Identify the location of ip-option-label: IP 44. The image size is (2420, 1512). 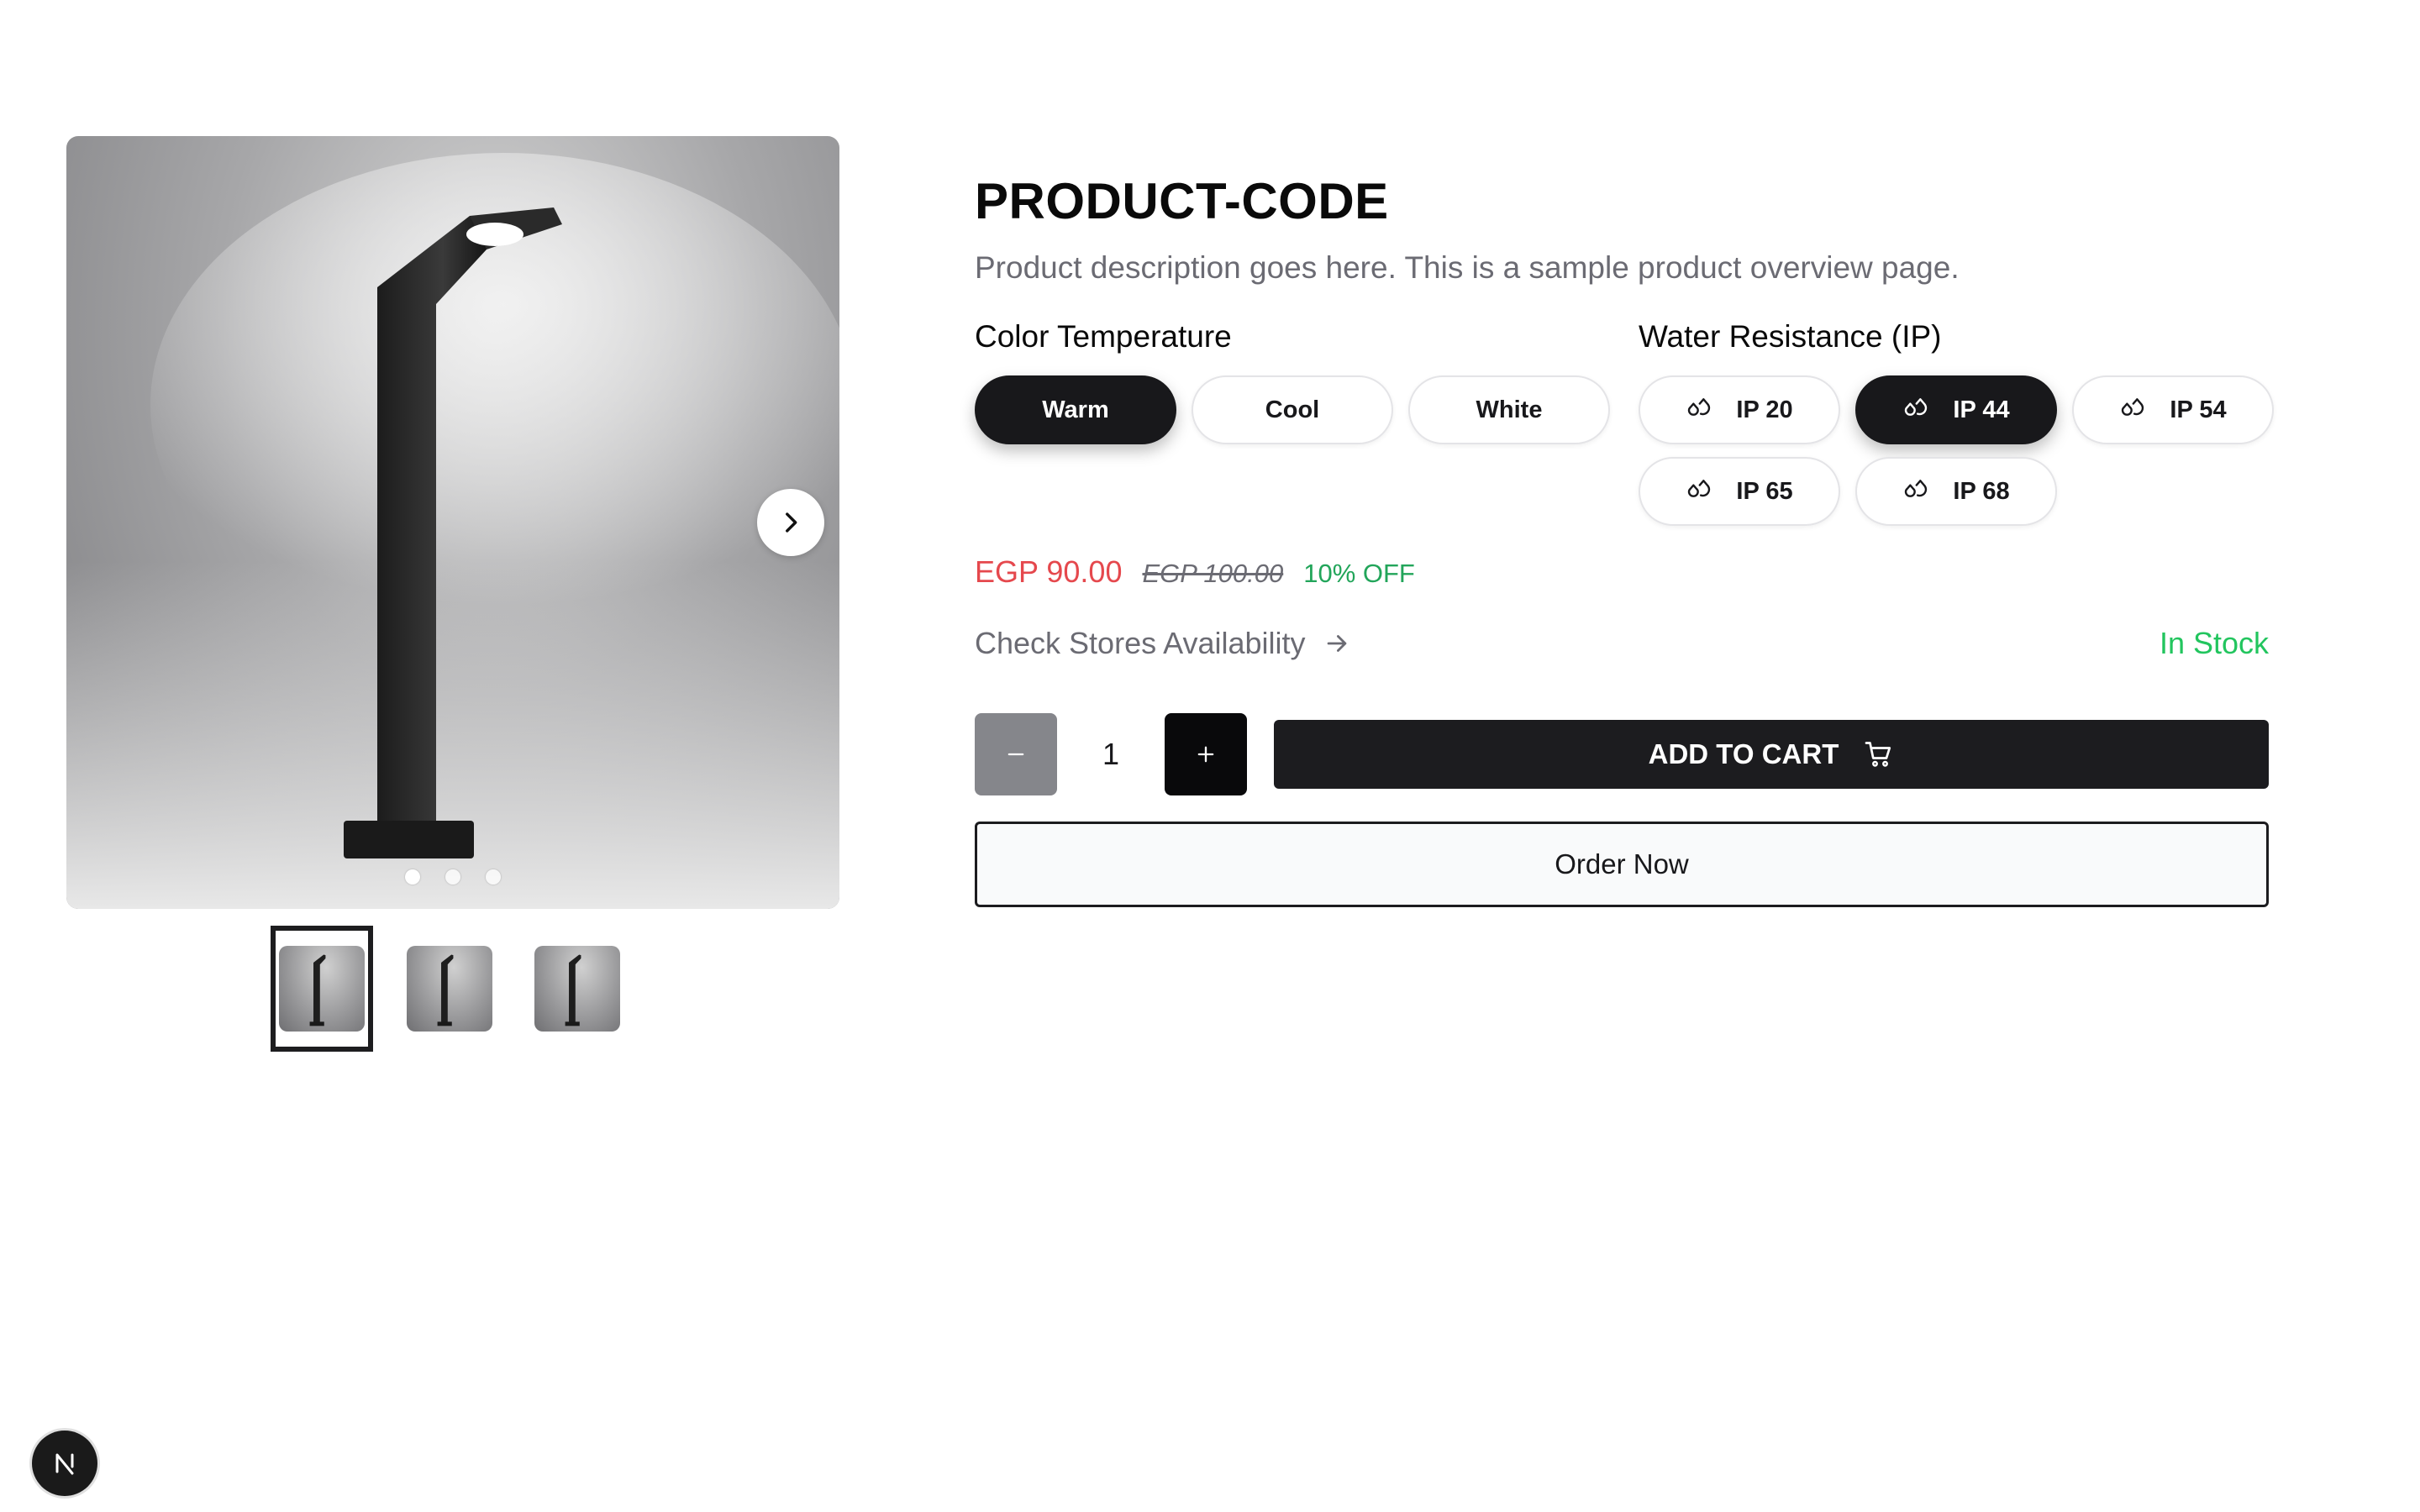
(1982, 409).